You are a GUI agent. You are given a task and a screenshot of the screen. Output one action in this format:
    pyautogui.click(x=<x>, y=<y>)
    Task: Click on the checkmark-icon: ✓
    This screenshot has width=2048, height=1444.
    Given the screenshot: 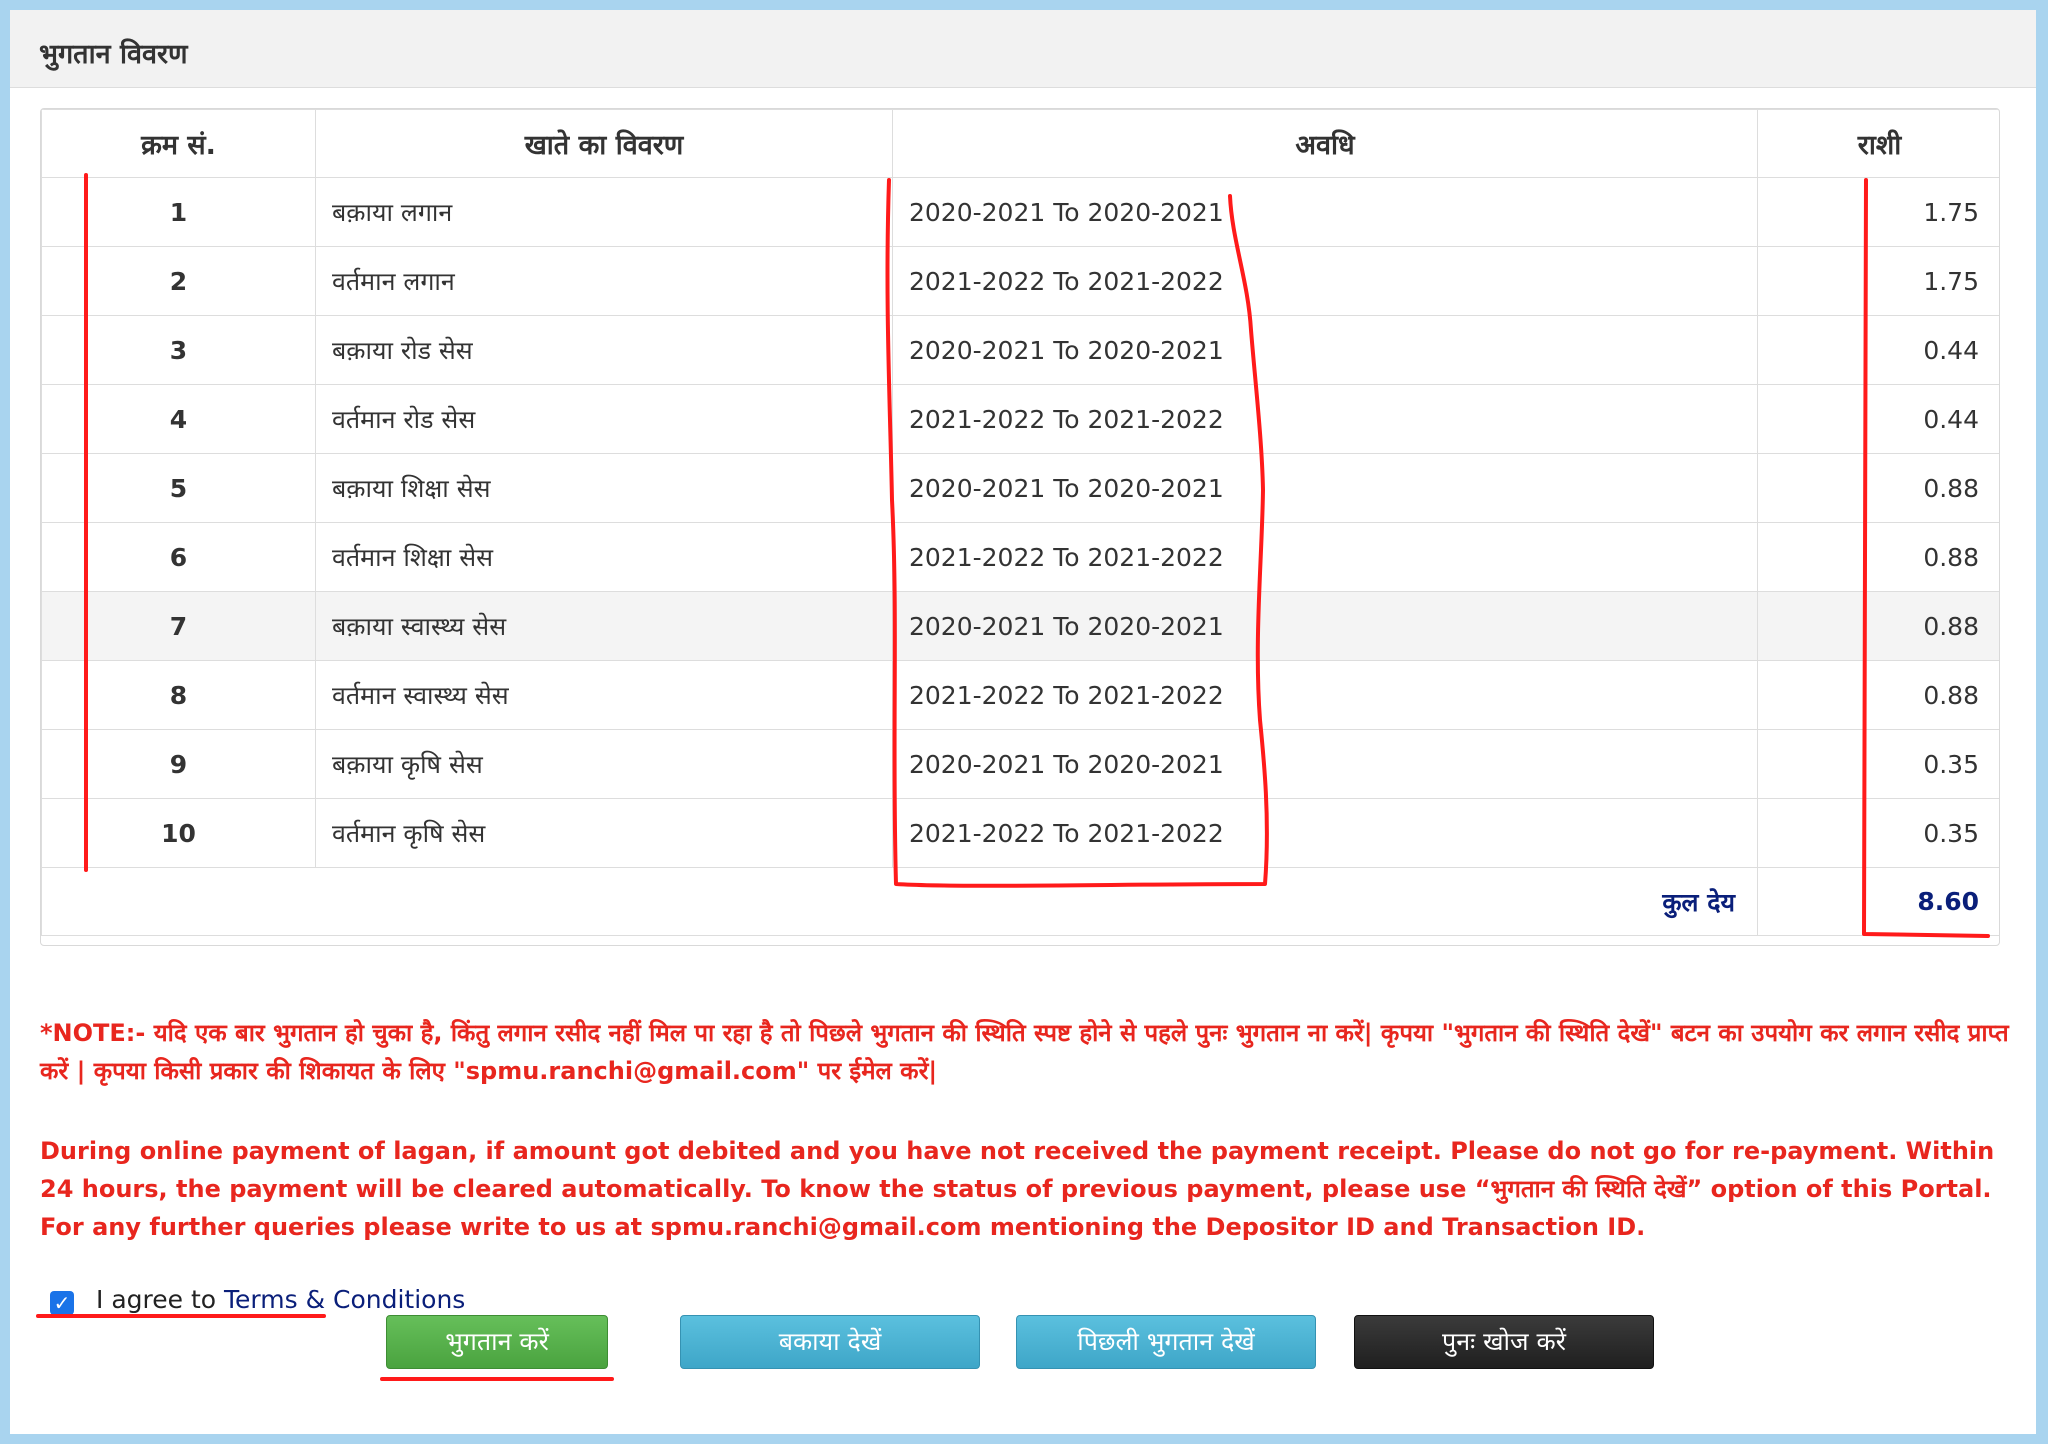 What is the action you would take?
    pyautogui.click(x=62, y=1303)
    